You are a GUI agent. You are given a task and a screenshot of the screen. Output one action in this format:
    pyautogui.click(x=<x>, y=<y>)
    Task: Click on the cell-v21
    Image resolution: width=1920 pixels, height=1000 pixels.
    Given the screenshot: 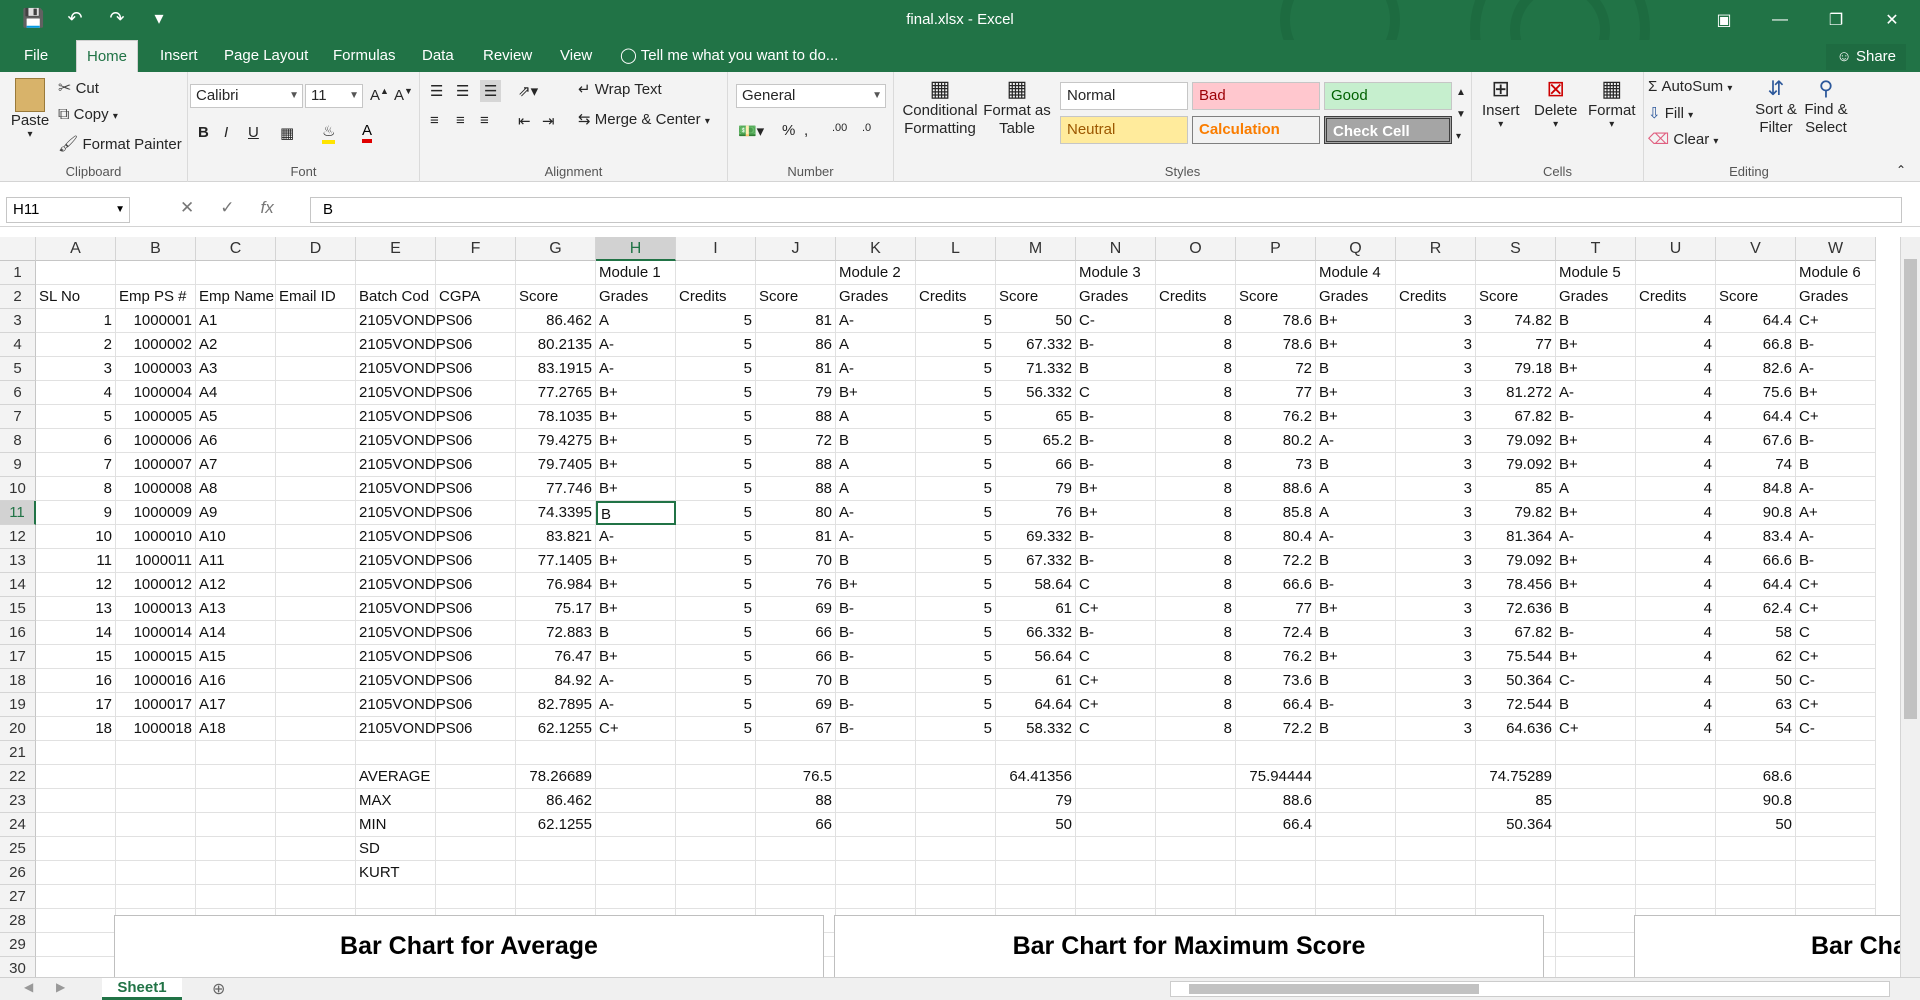 What is the action you would take?
    pyautogui.click(x=1756, y=753)
    